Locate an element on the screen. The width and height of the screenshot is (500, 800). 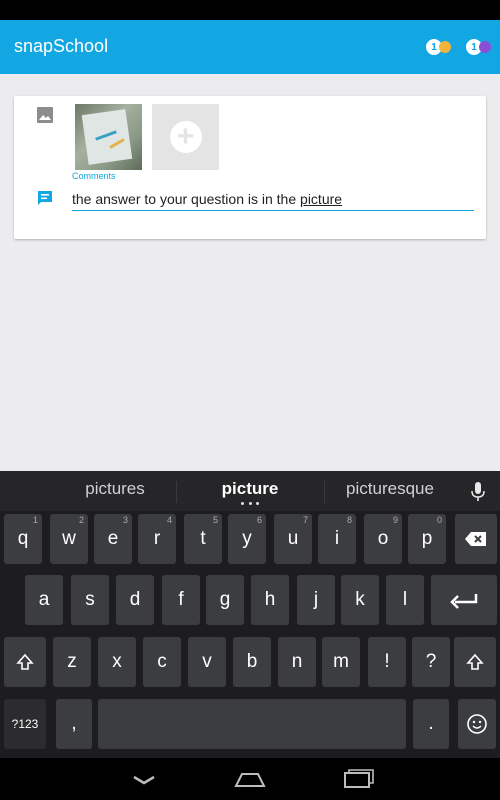
coin-badge: 1 is located at coordinates (438, 47).